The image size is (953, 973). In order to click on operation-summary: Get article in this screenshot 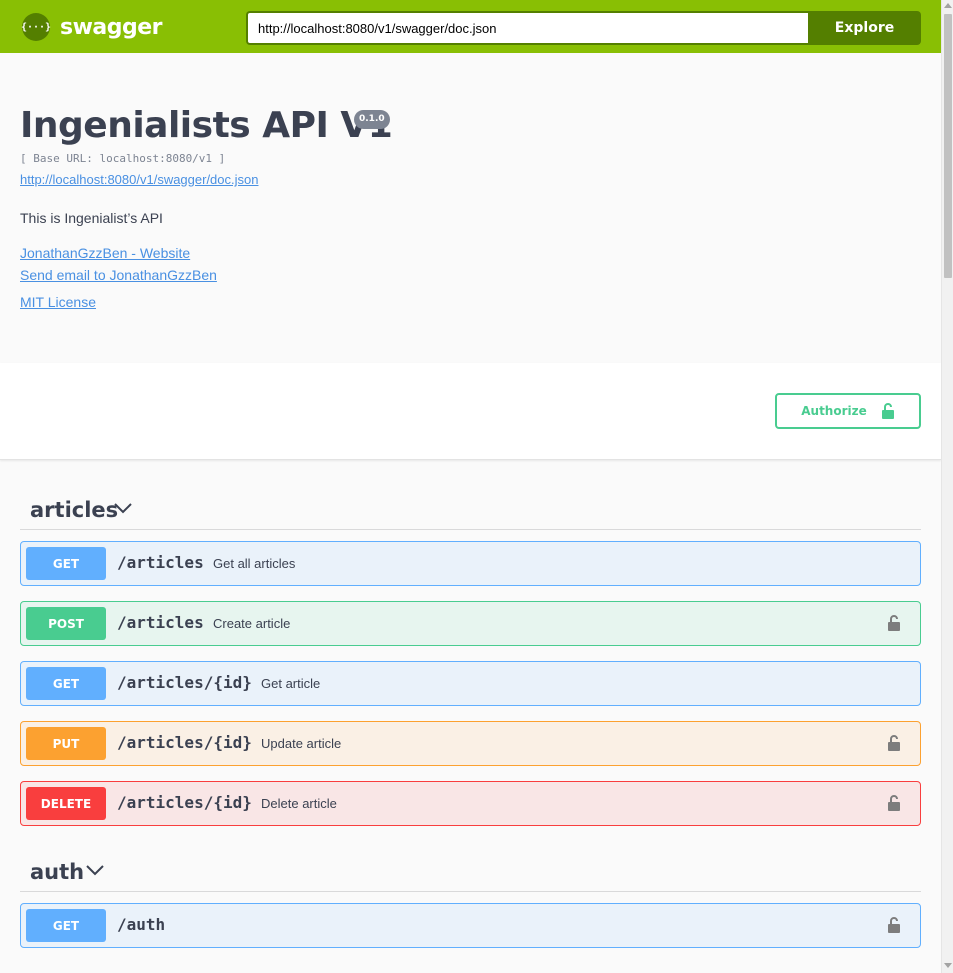, I will do `click(291, 683)`.